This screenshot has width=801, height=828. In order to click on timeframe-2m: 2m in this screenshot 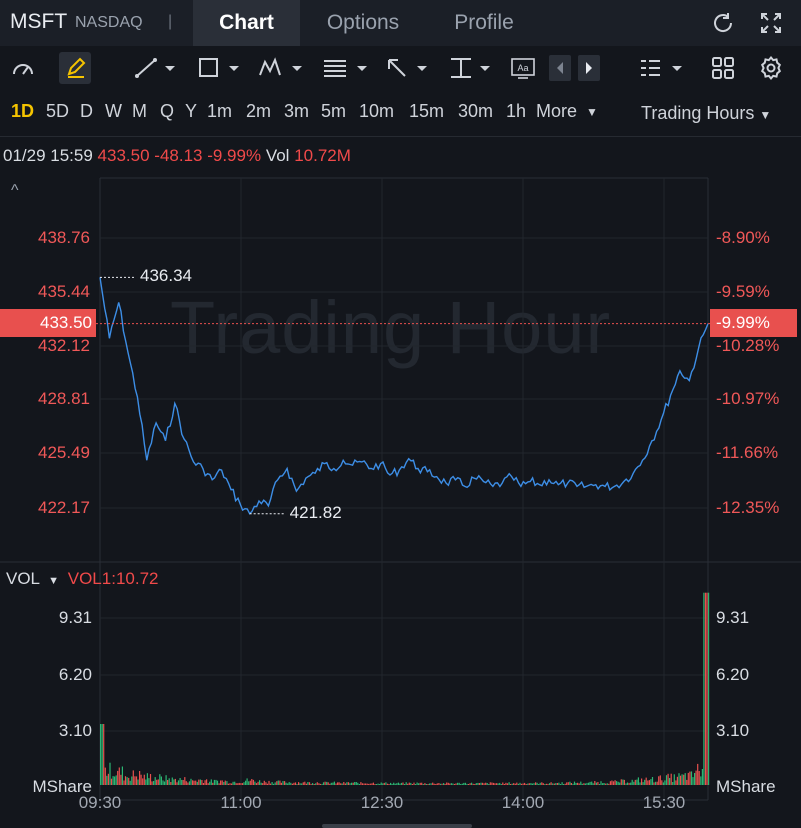, I will do `click(258, 111)`.